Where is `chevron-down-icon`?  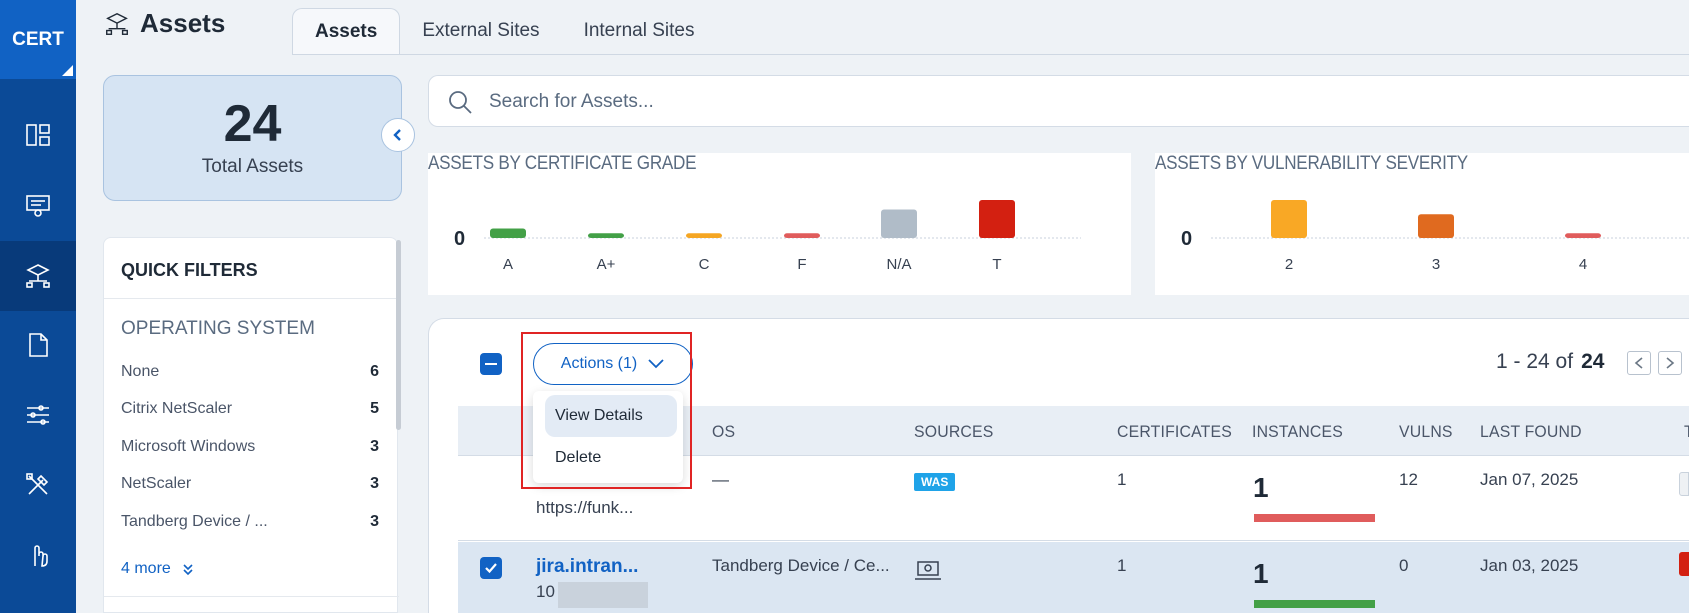 chevron-down-icon is located at coordinates (656, 364).